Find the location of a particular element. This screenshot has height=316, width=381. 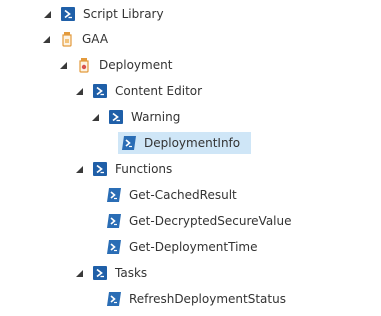

tree-node-deployment: Deployment is located at coordinates (117, 65).